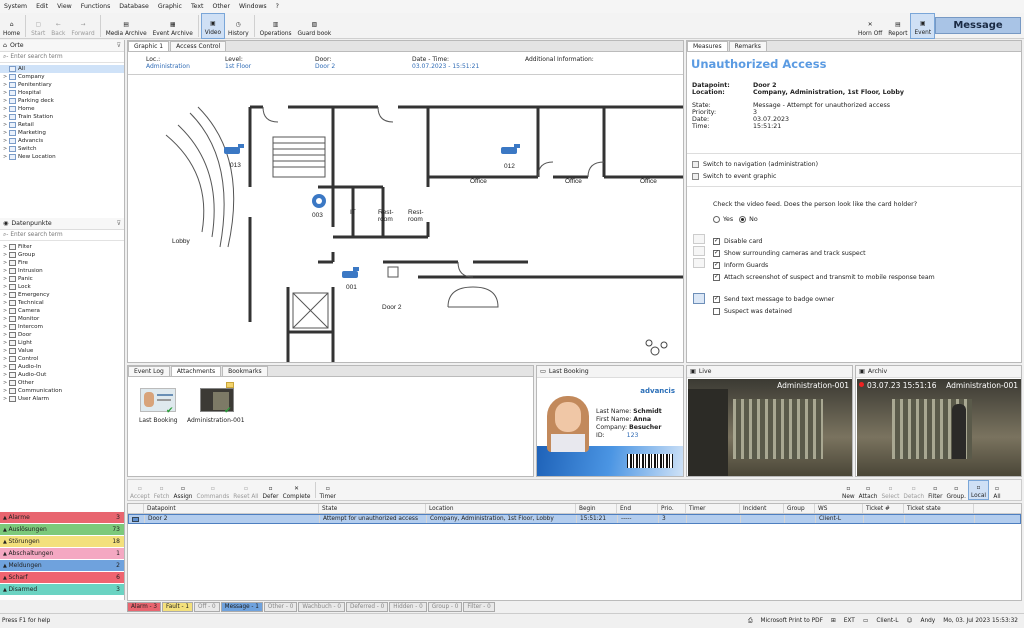 The height and width of the screenshot is (628, 1024). I want to click on datapoint-item: > Filter, so click(62, 247).